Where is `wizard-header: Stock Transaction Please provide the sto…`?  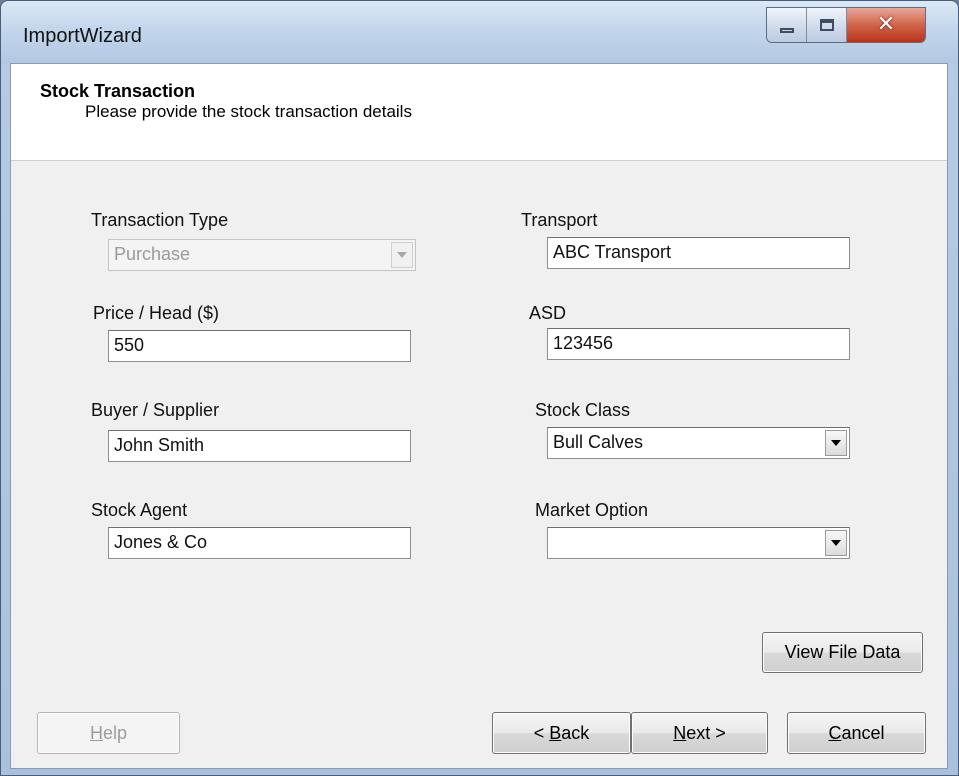 wizard-header: Stock Transaction Please provide the sto… is located at coordinates (479, 112).